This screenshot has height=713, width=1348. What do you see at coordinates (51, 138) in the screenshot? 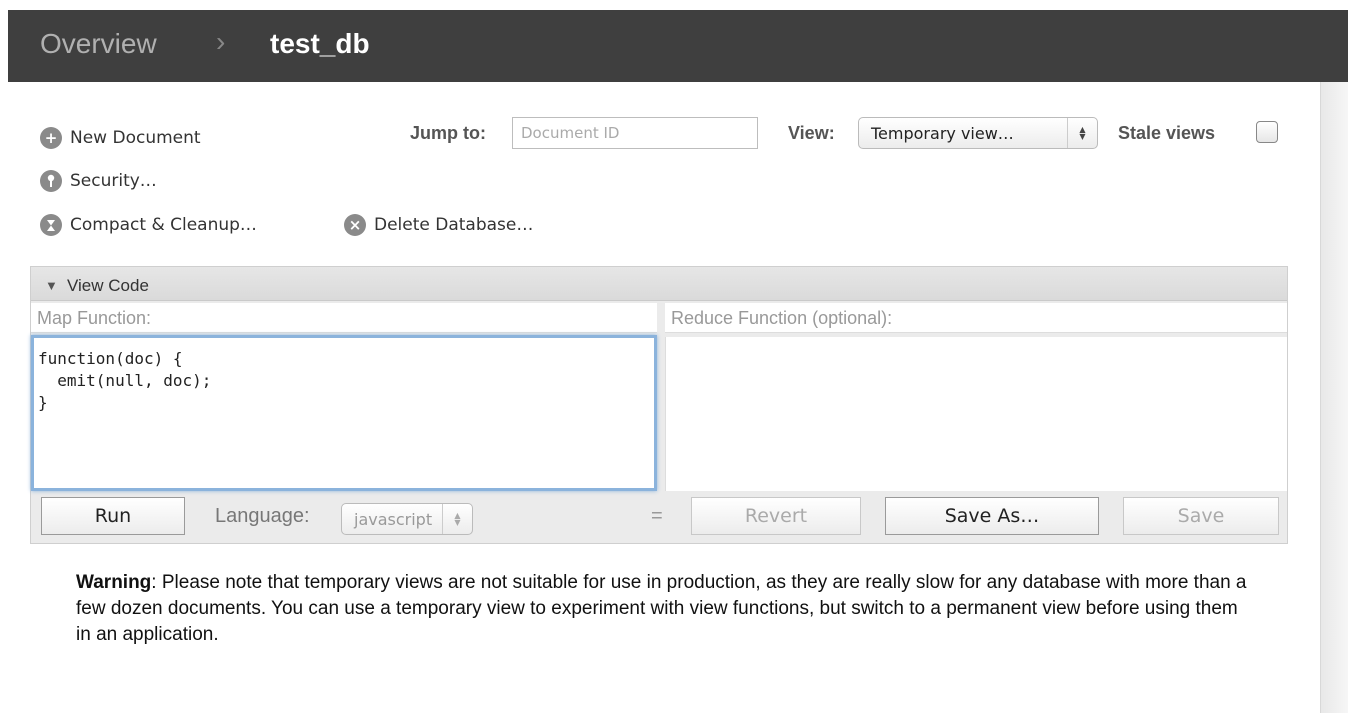
I see `plus-circle-icon: +` at bounding box center [51, 138].